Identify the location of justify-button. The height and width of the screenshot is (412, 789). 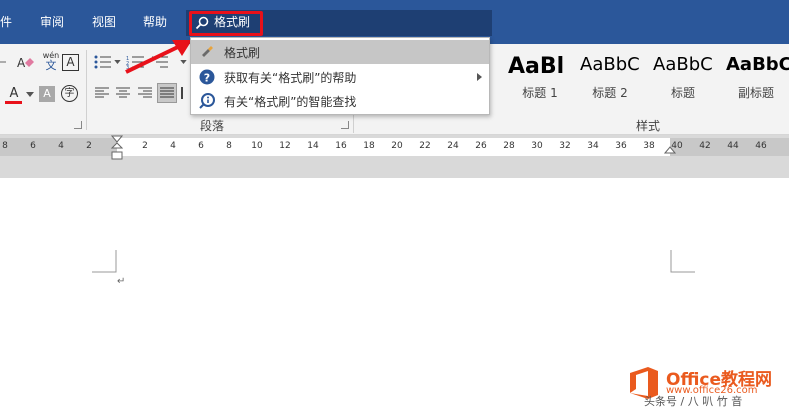
(167, 93).